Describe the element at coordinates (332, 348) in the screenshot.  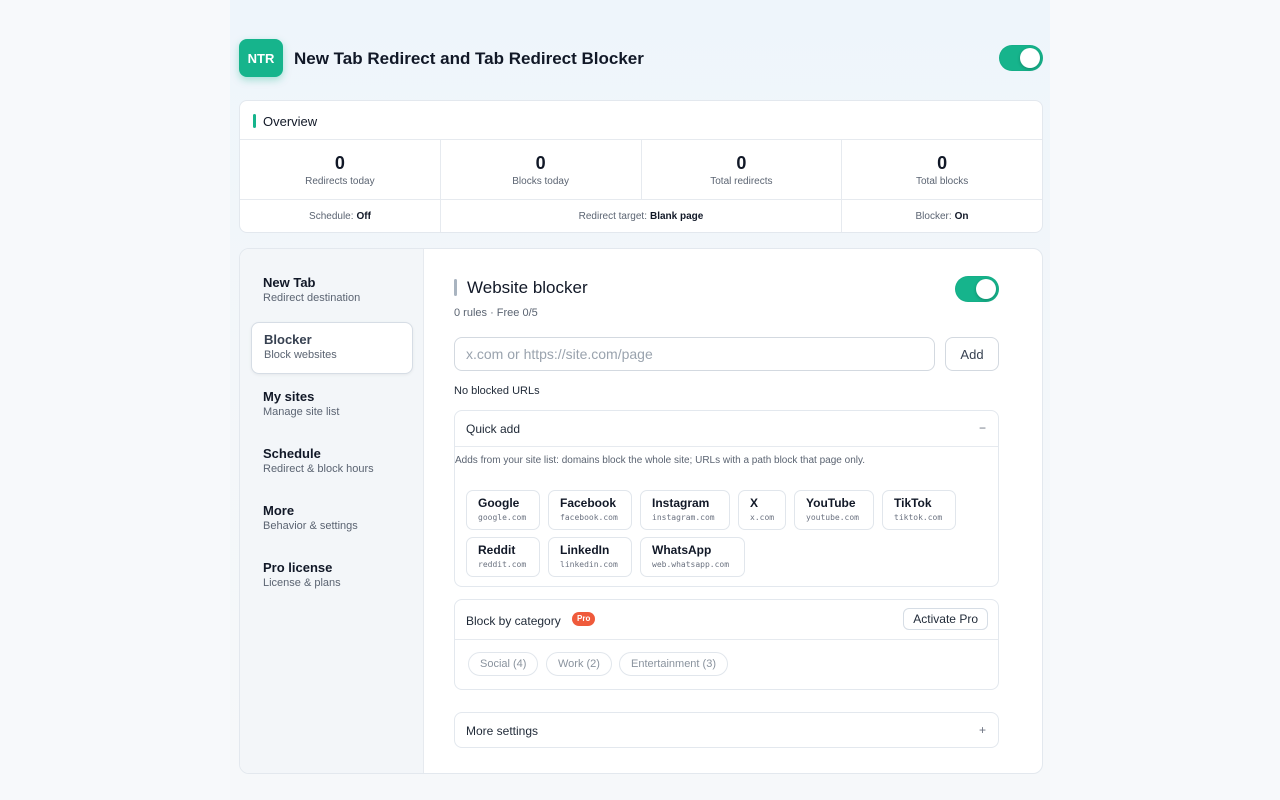
I see `sidebar-item-blocker: Blocker Block websites` at that location.